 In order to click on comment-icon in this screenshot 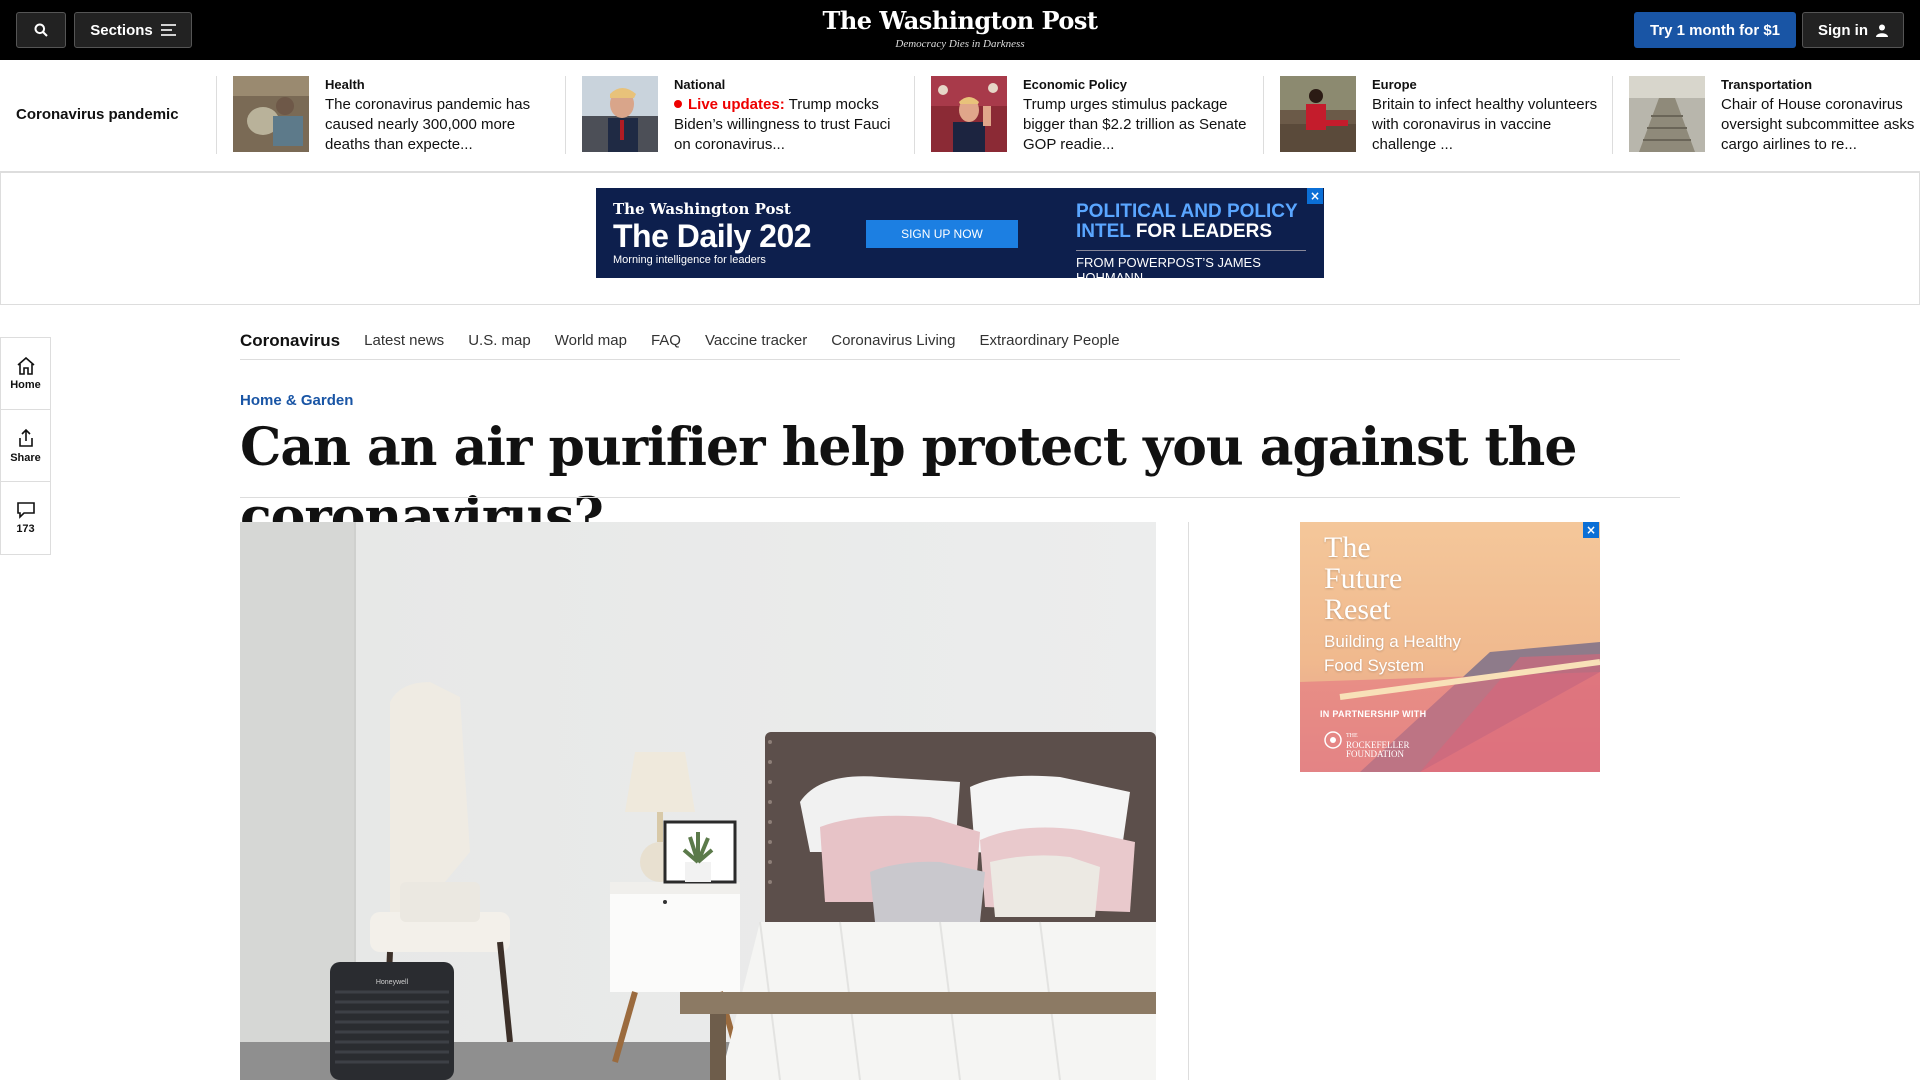, I will do `click(25, 510)`.